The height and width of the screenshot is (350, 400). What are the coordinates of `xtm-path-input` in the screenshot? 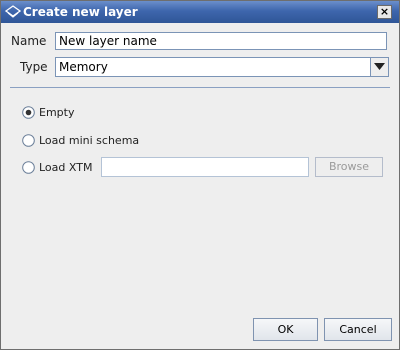 It's located at (205, 167).